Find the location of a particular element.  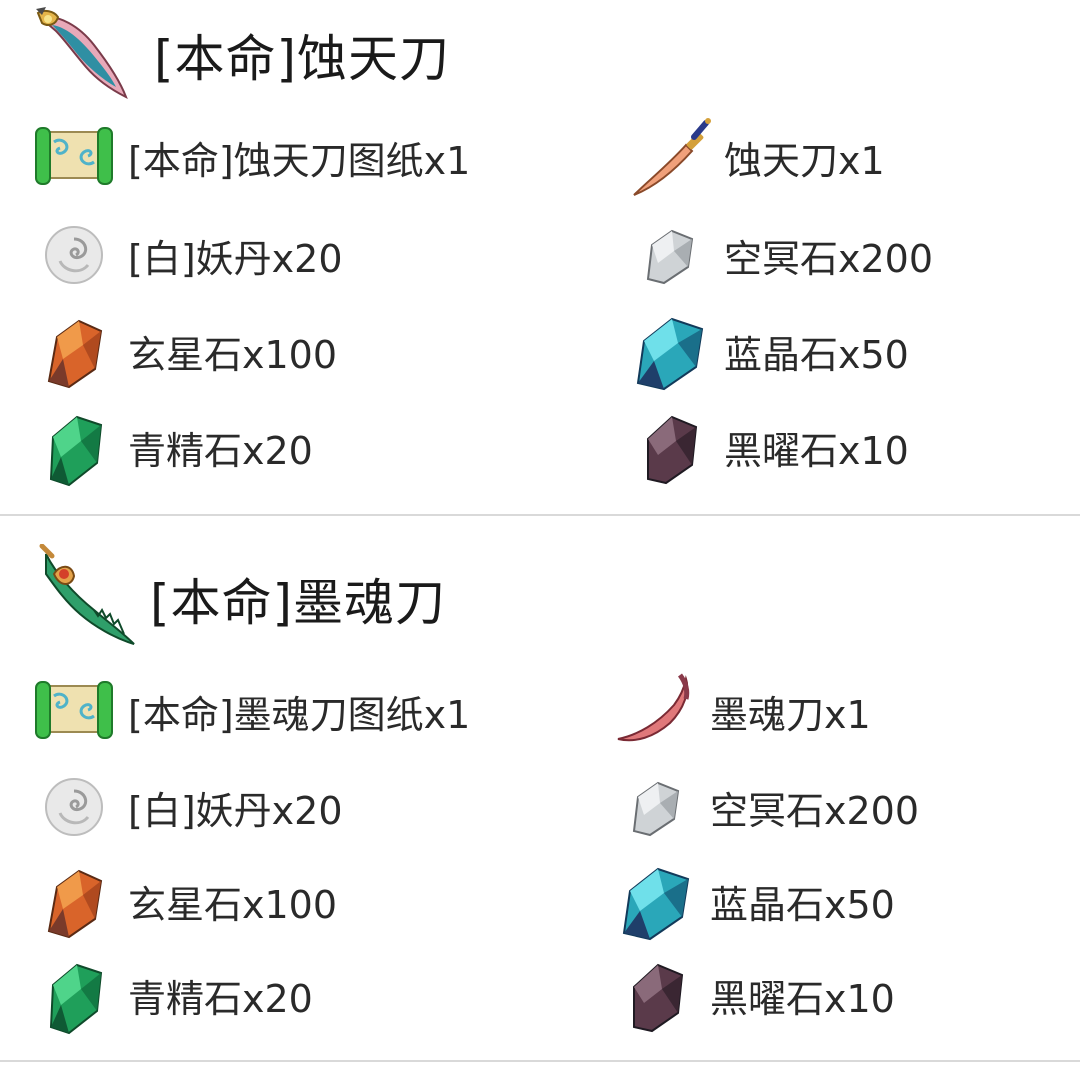

material-item: [本命]墨魂刀图纸x1 is located at coordinates (251, 711).